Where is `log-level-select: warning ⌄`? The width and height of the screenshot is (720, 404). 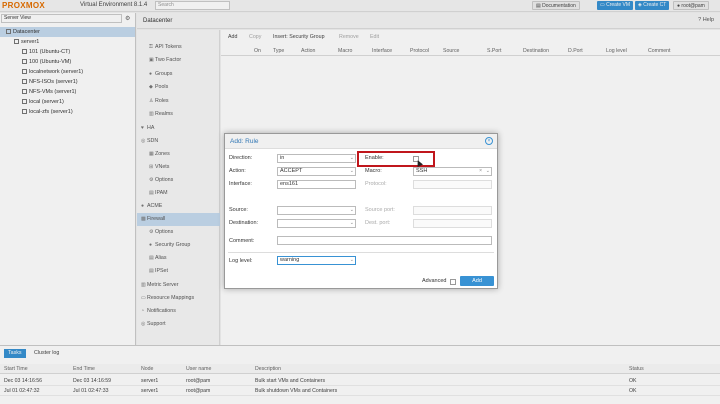 log-level-select: warning ⌄ is located at coordinates (316, 260).